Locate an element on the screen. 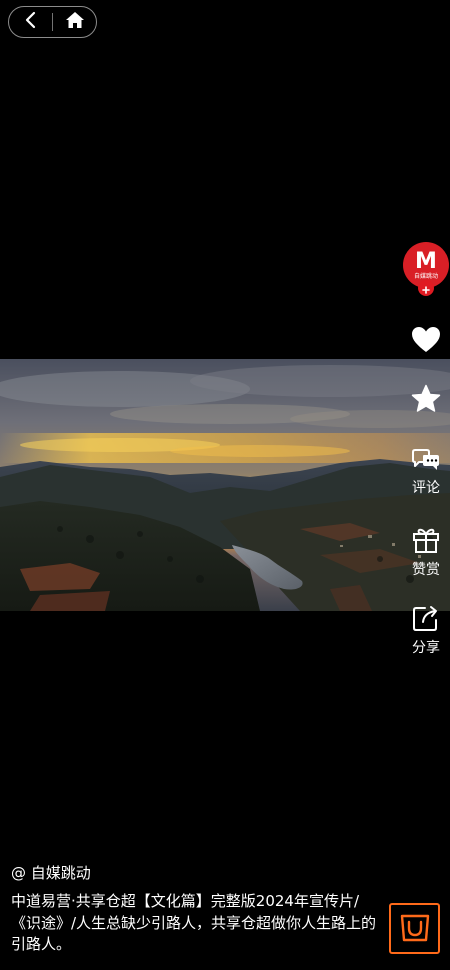 The image size is (450, 970). home-icon is located at coordinates (75, 22).